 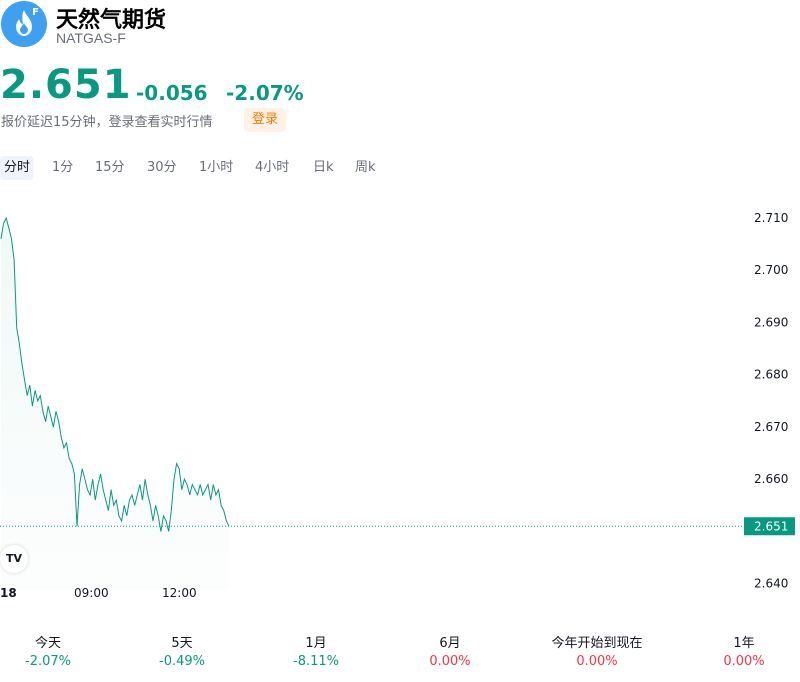 I want to click on tab-intraday: 分时, so click(x=17, y=168).